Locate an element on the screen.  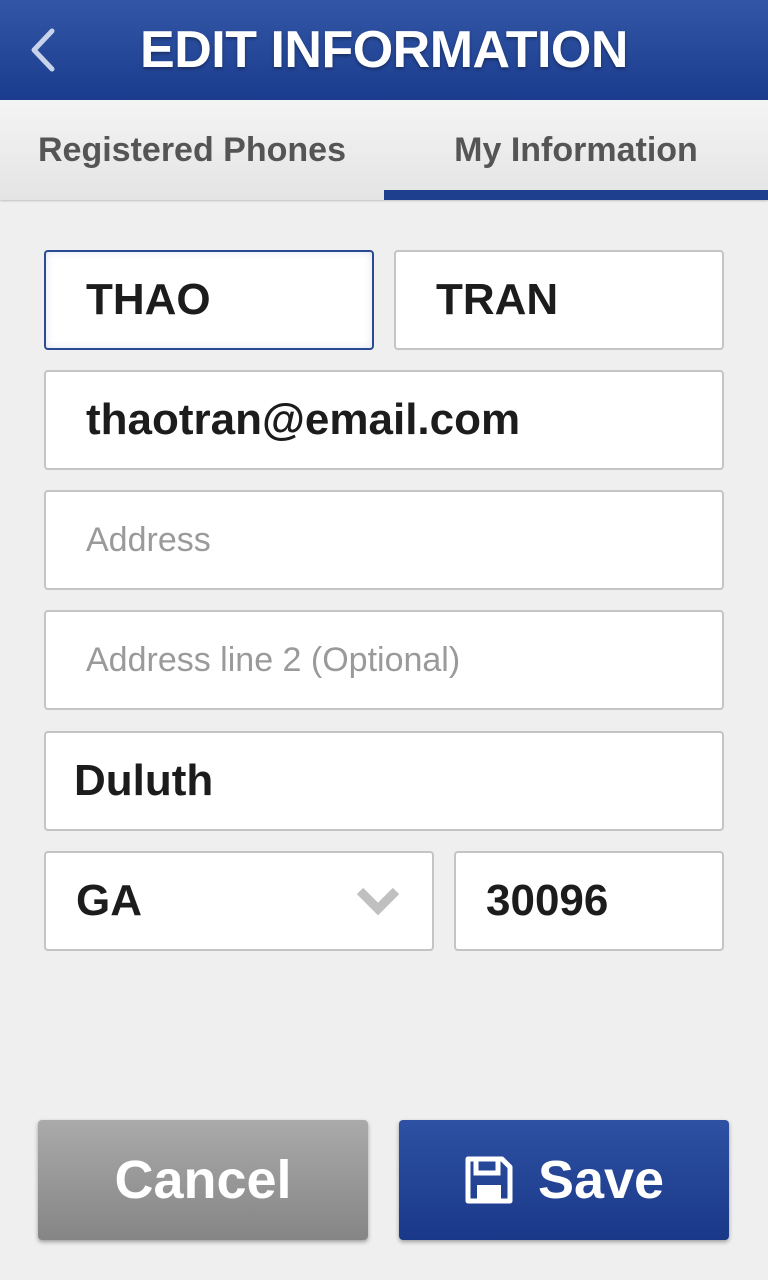
address-line2-field is located at coordinates (384, 660).